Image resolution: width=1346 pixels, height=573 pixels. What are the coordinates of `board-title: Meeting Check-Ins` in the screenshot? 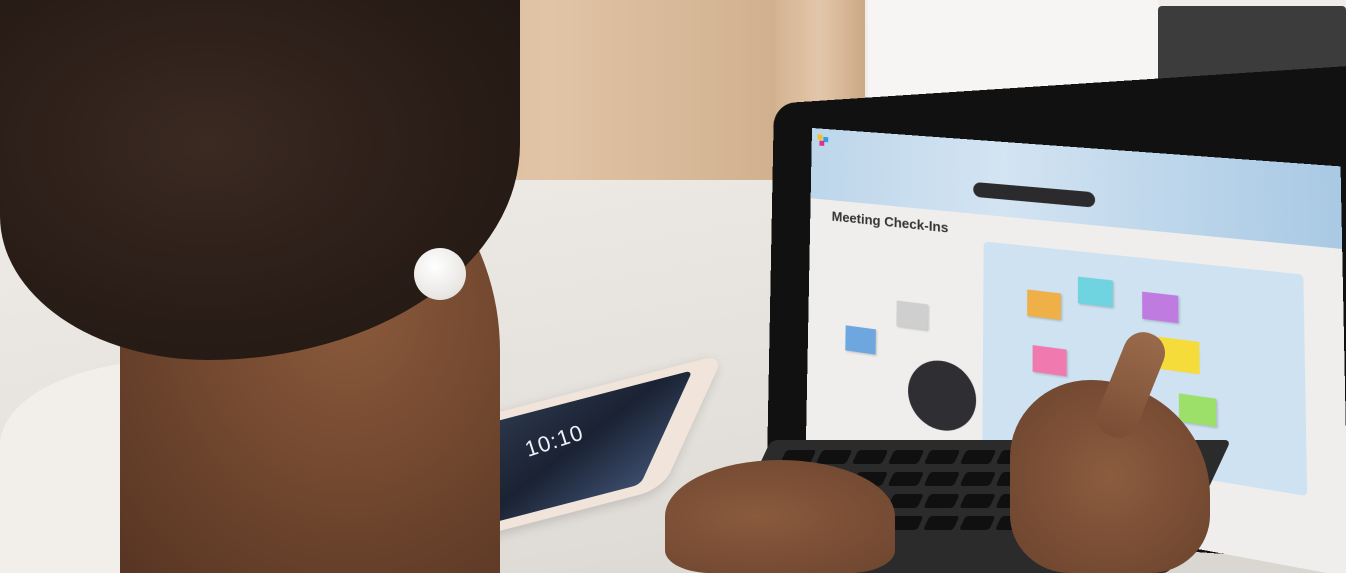 It's located at (890, 222).